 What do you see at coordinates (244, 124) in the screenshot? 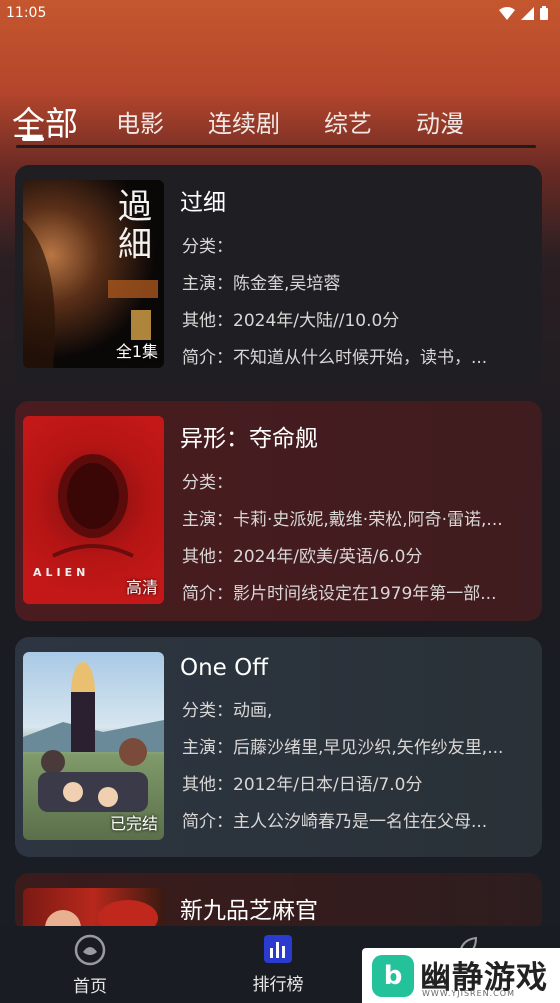
I see `tab-series: 连续剧` at bounding box center [244, 124].